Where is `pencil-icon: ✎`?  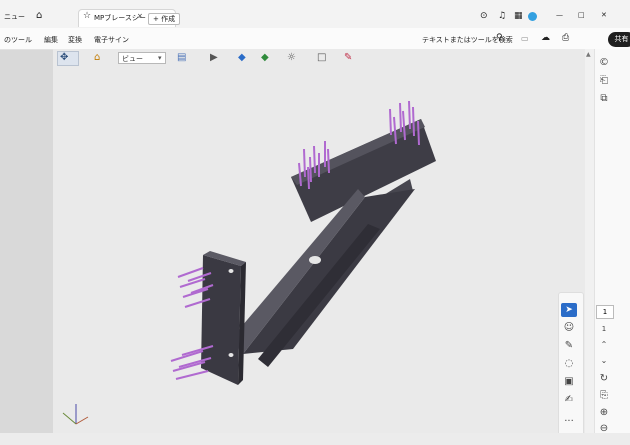
pencil-icon: ✎ is located at coordinates (569, 346).